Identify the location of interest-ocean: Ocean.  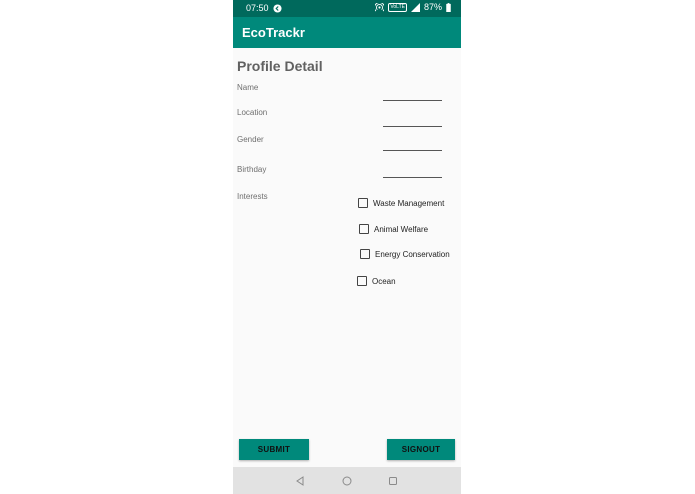
(376, 281).